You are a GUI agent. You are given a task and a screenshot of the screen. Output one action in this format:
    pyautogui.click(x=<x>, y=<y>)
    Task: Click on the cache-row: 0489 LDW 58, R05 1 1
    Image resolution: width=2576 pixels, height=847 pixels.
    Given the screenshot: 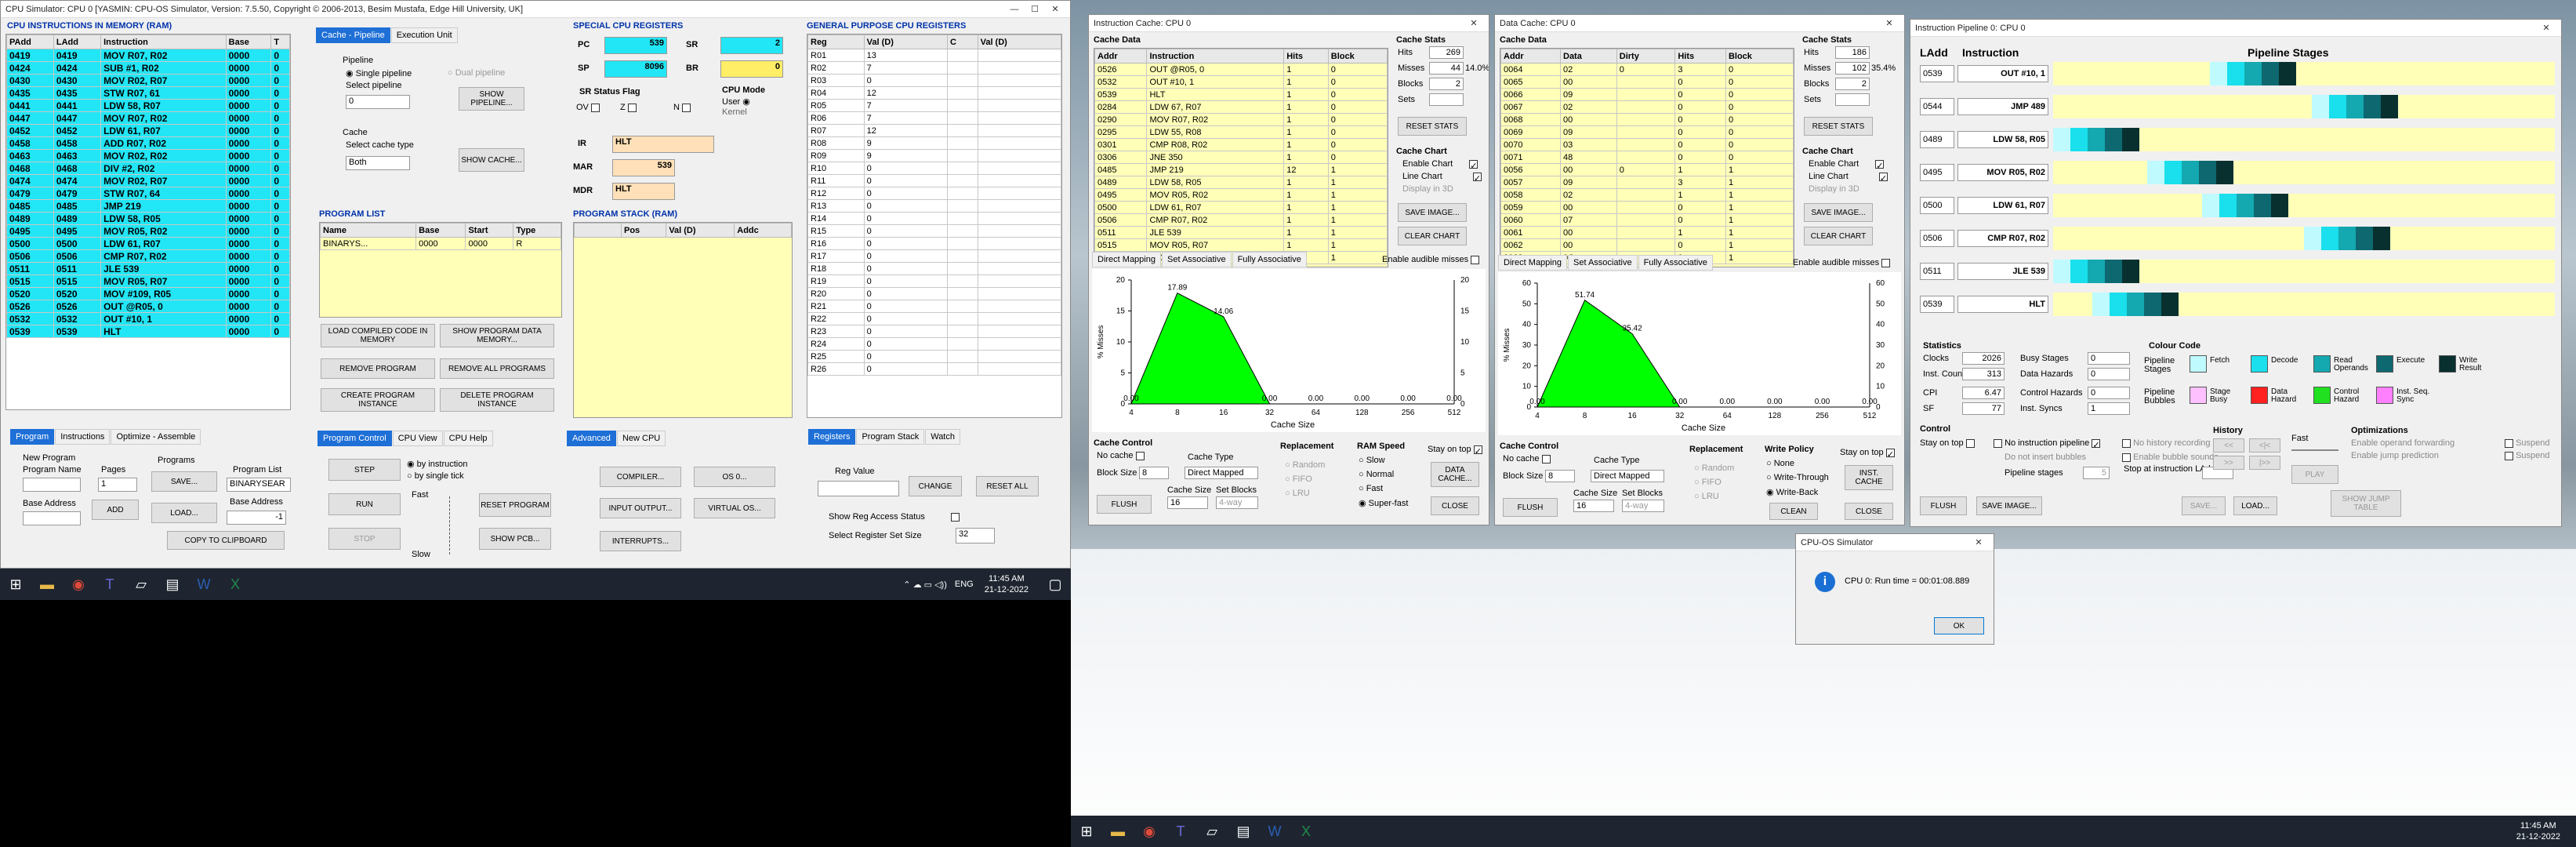 What is the action you would take?
    pyautogui.click(x=1241, y=182)
    